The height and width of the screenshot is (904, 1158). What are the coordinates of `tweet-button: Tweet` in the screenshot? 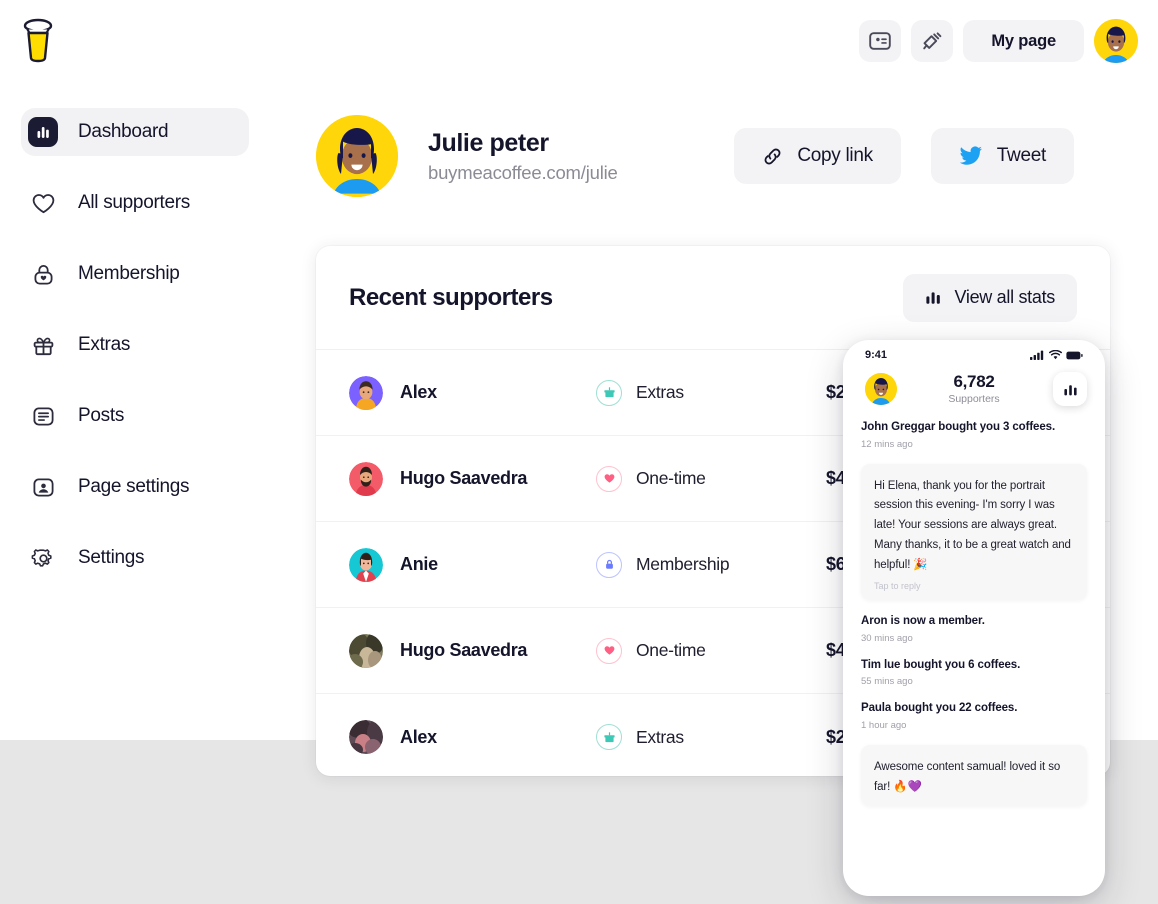 It's located at (1002, 156).